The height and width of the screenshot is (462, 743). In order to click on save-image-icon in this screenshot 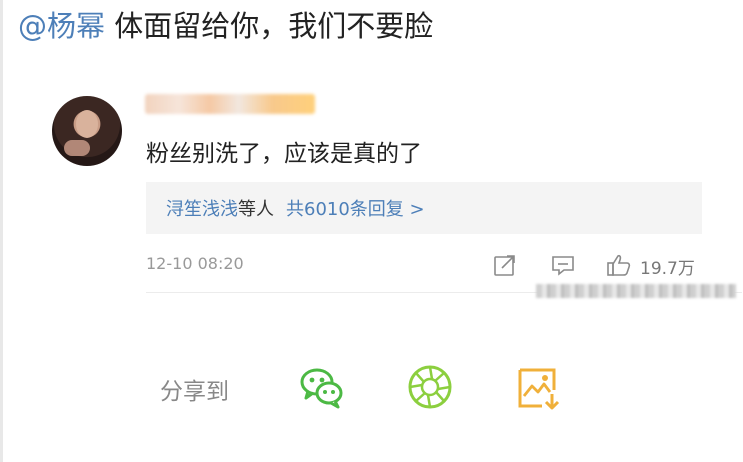, I will do `click(539, 387)`.